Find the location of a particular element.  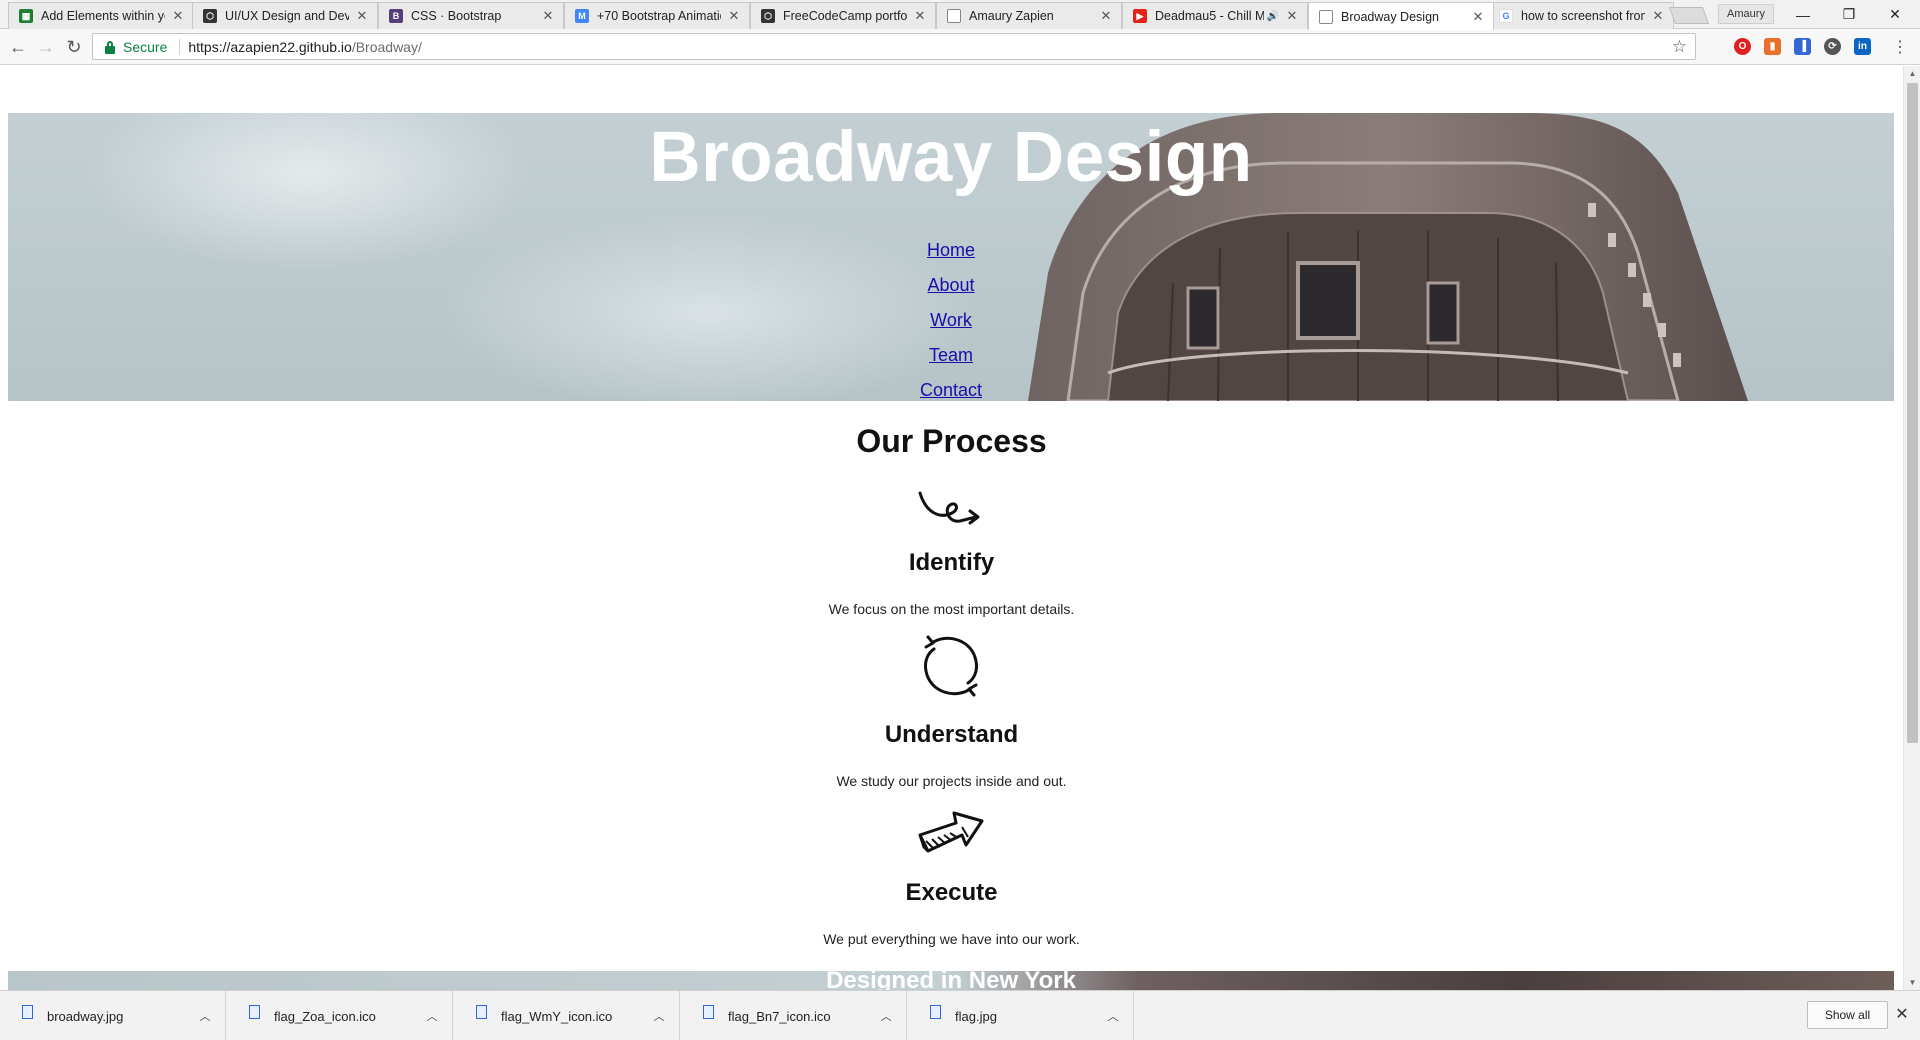

tab-title: +70 Bootstrap Animatic is located at coordinates (659, 16).